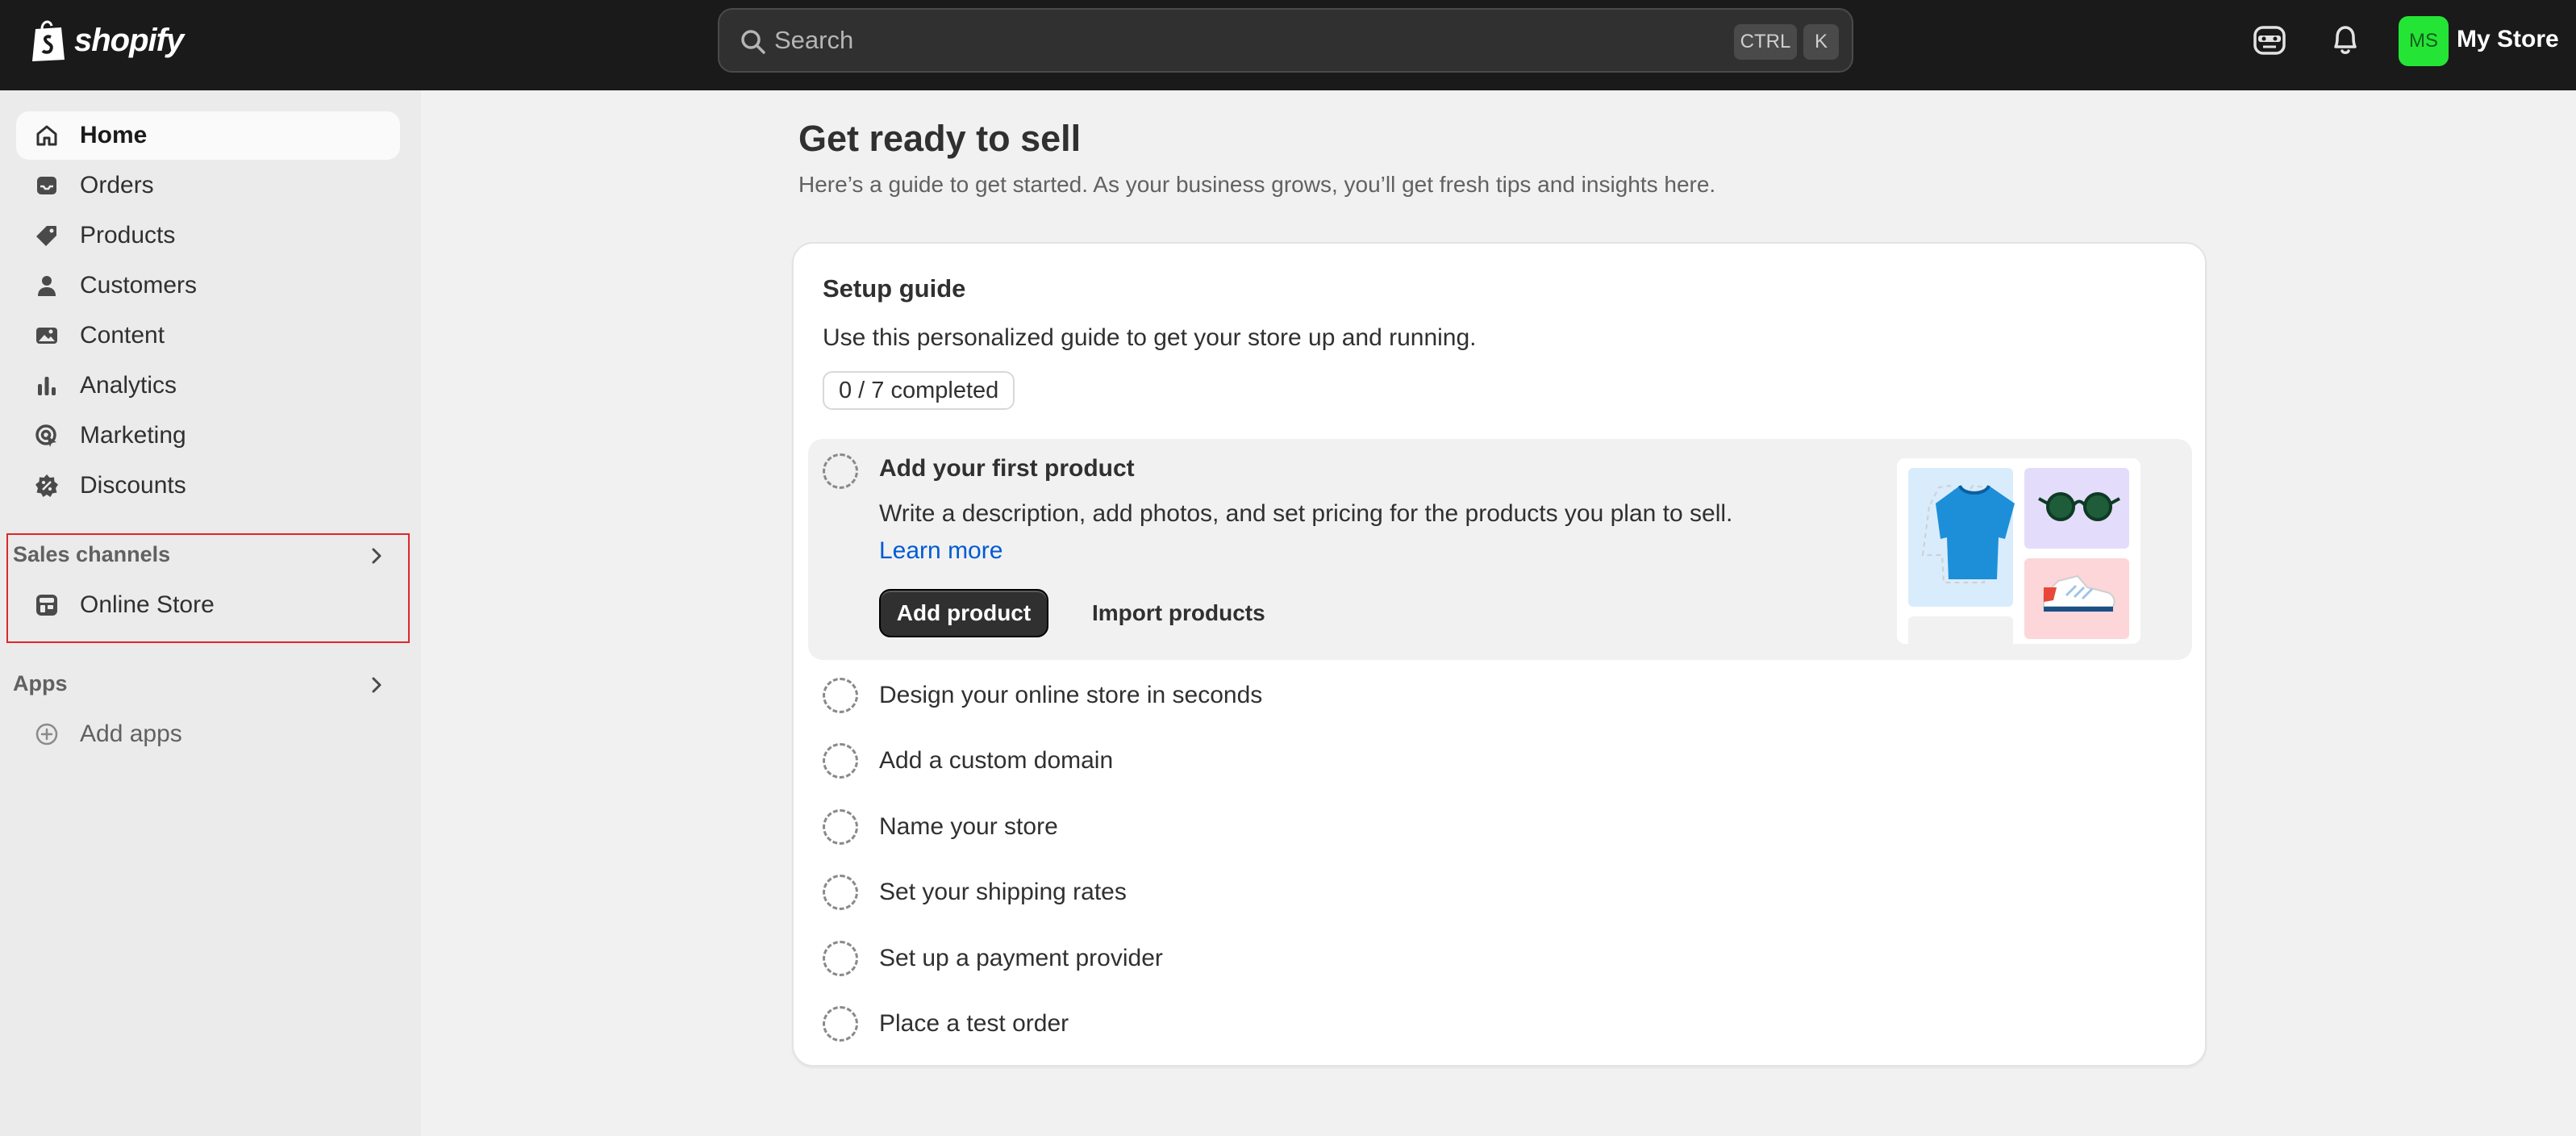 The width and height of the screenshot is (2576, 1136). What do you see at coordinates (2508, 39) in the screenshot?
I see `store-name: My Store` at bounding box center [2508, 39].